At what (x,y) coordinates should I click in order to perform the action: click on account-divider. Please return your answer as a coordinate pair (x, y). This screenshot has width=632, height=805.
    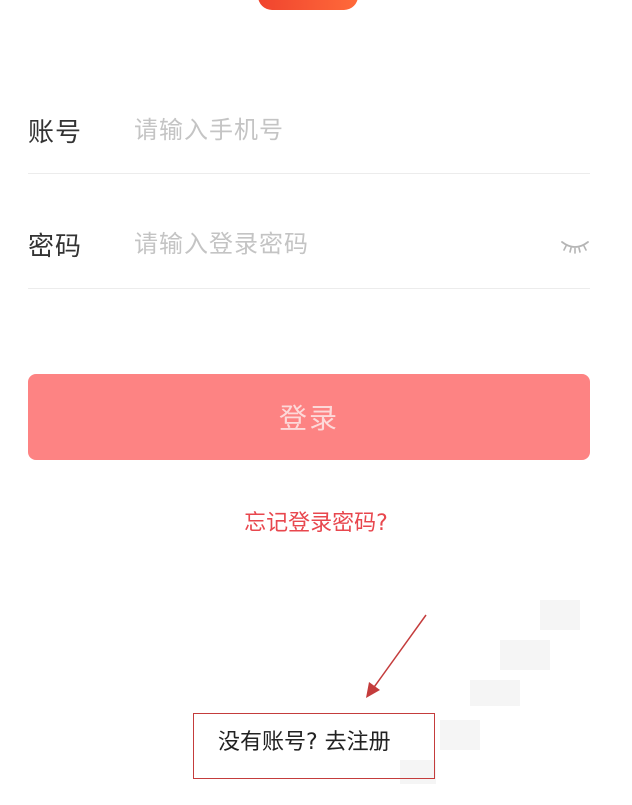
    Looking at the image, I should click on (309, 173).